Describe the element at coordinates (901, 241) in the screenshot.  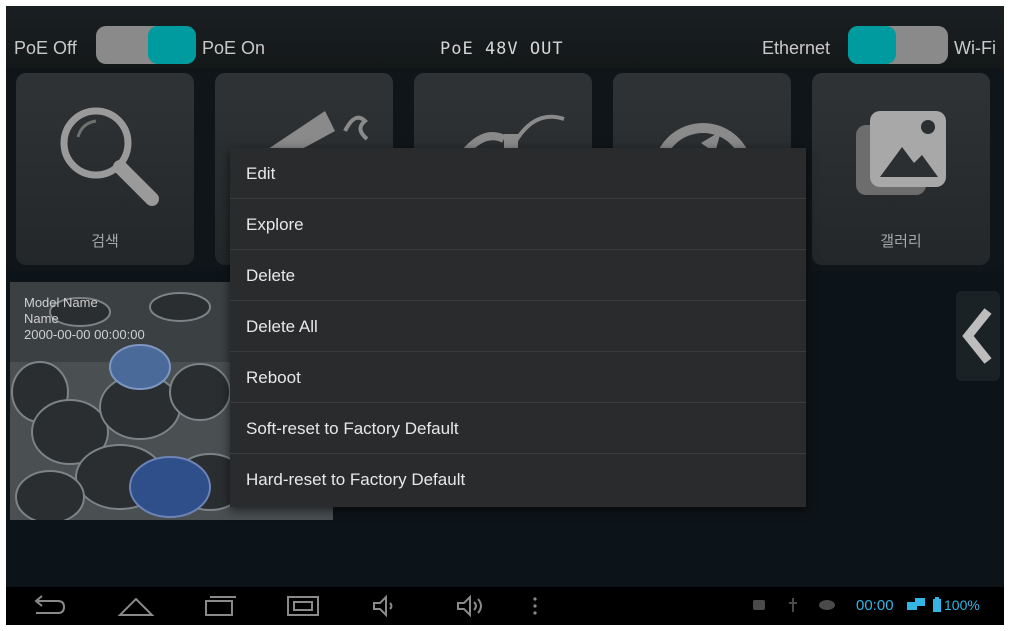
I see `tile-gallery-label: 갤러리` at that location.